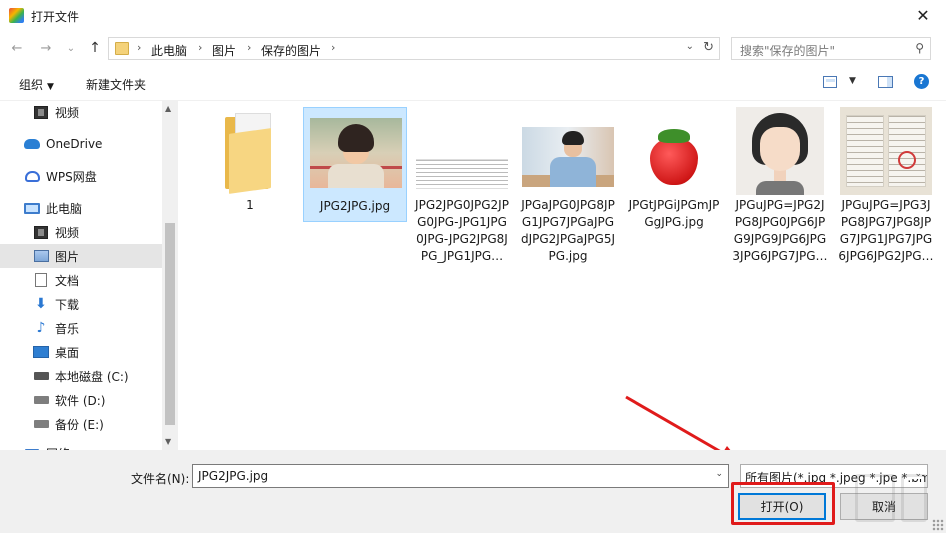  What do you see at coordinates (708, 47) in the screenshot?
I see `refresh-icon: ↻` at bounding box center [708, 47].